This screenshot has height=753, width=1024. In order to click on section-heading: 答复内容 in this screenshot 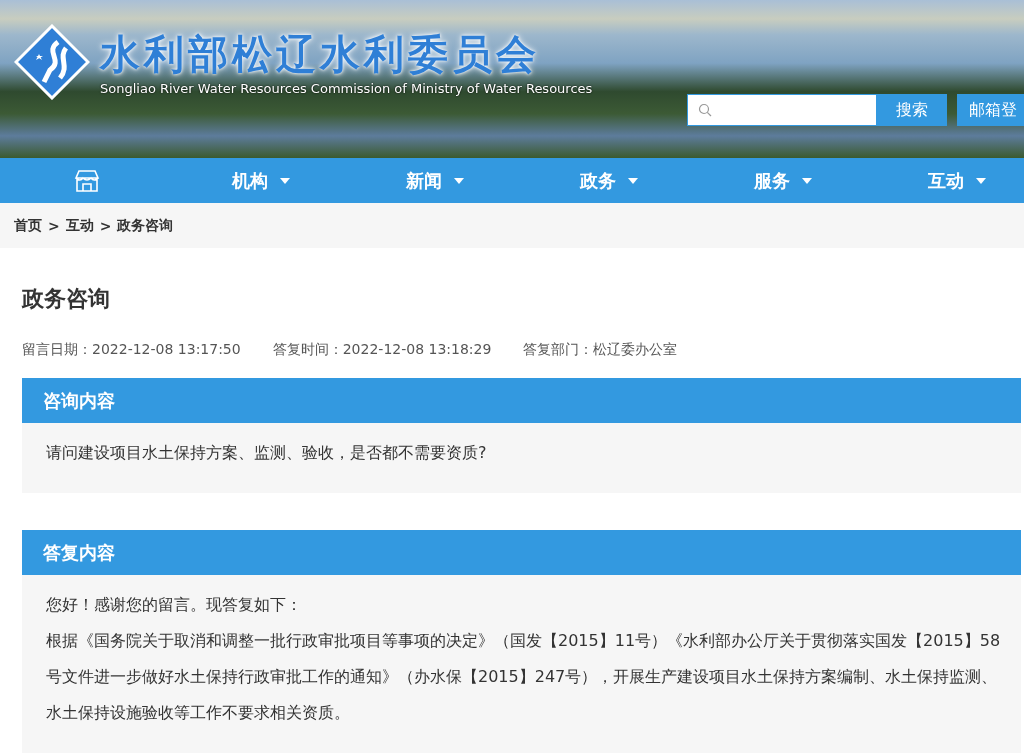, I will do `click(521, 552)`.